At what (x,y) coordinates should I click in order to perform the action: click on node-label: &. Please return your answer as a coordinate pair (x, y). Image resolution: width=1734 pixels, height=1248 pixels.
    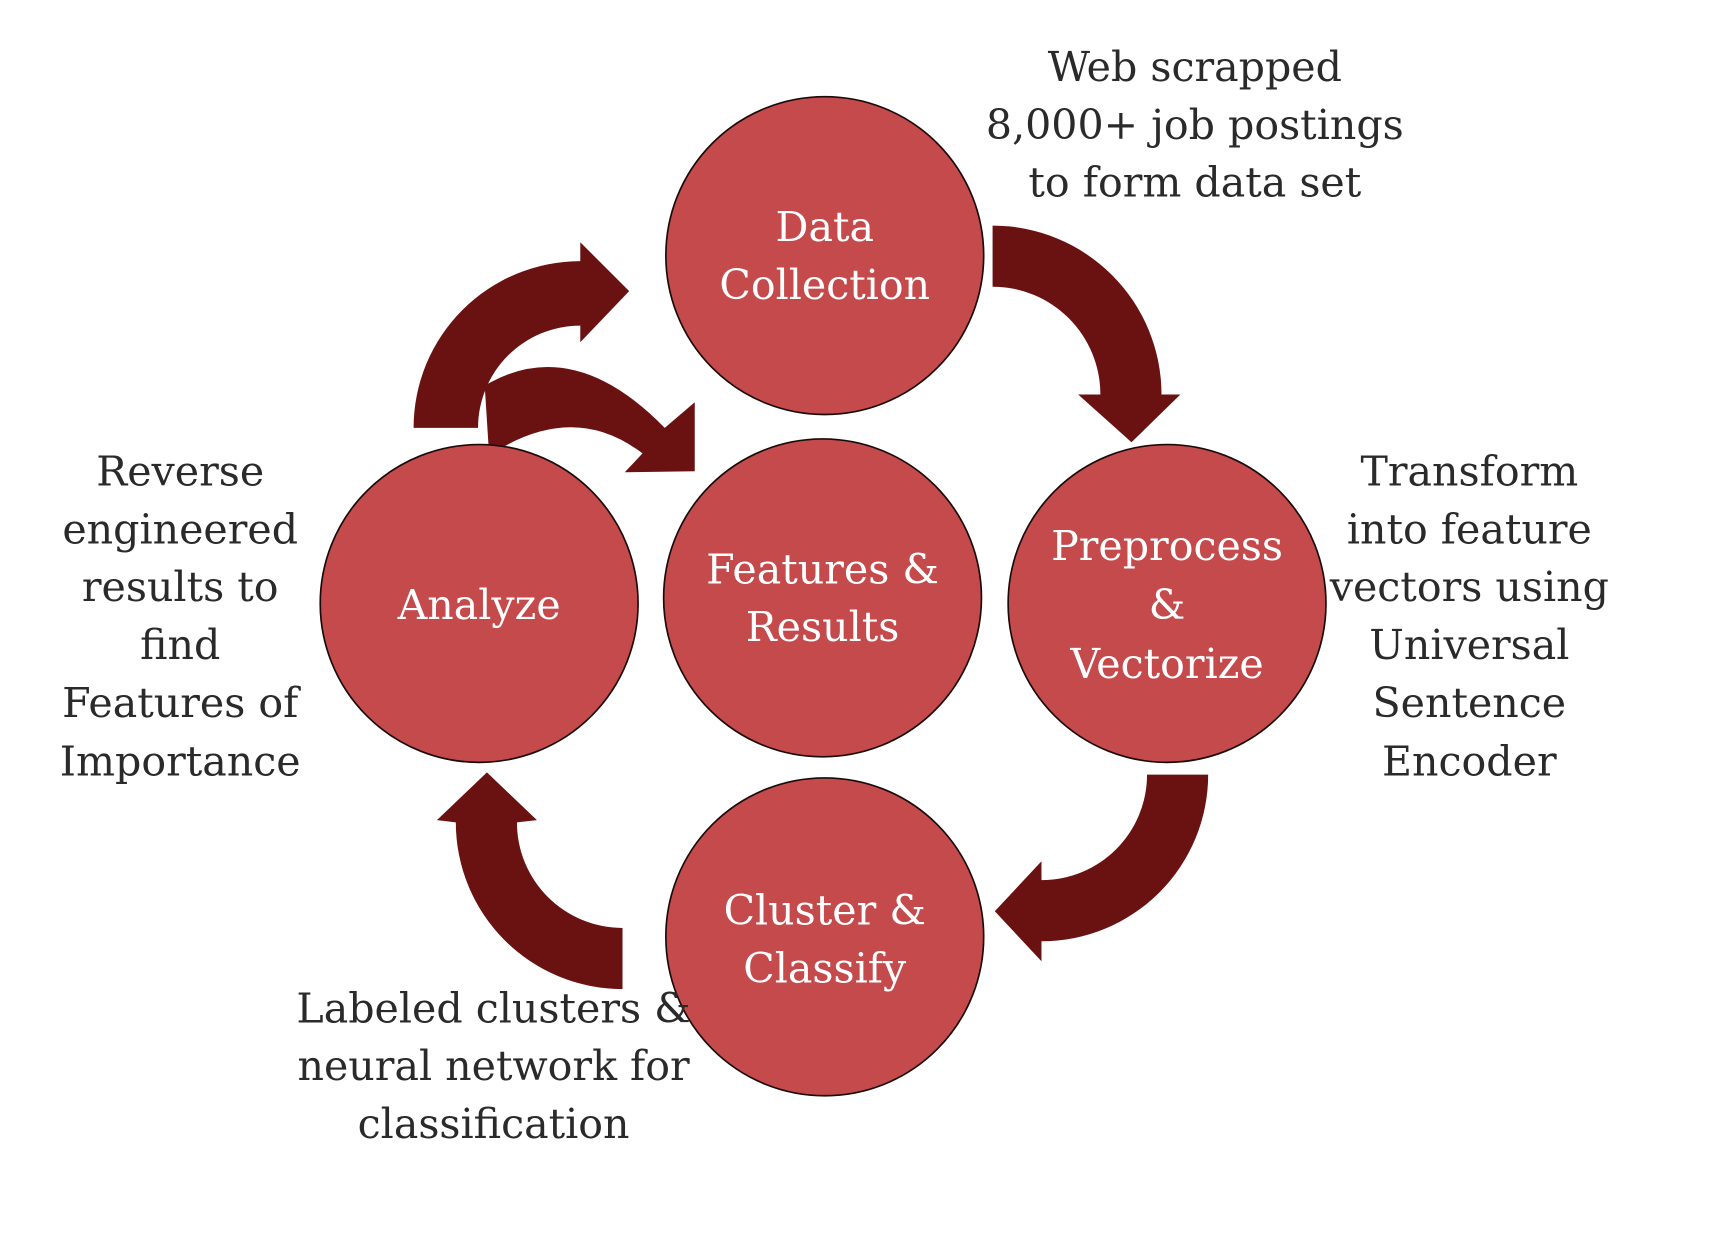
    Looking at the image, I should click on (1167, 605).